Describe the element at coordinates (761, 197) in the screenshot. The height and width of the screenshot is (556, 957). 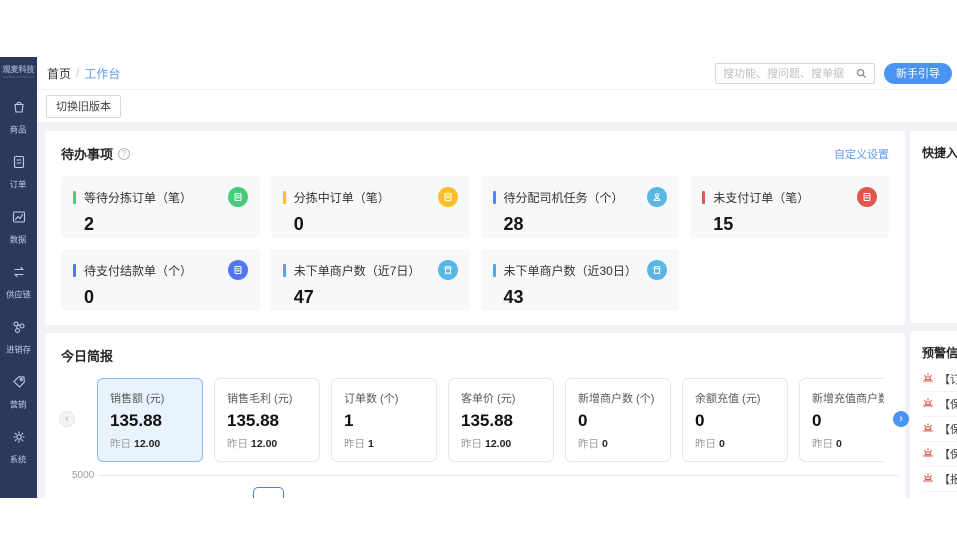
I see `todo-card-label: 未支付订单（笔）` at that location.